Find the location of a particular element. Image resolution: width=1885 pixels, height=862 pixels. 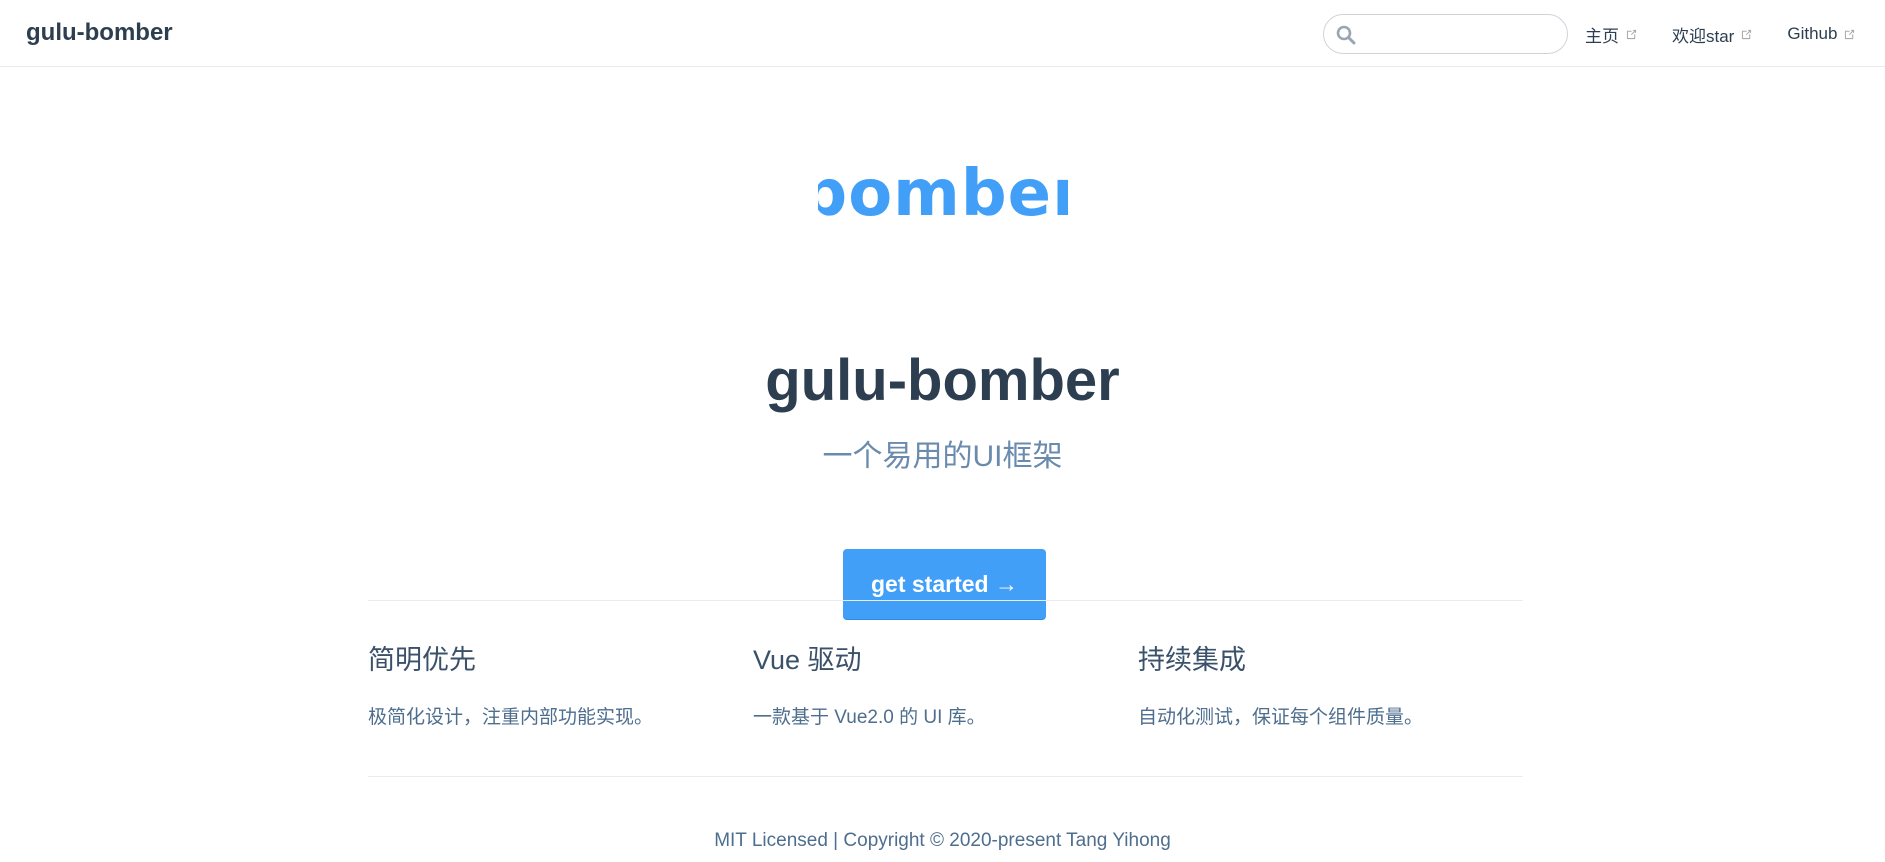

nav-link-star-label: 欢迎star is located at coordinates (1703, 36).